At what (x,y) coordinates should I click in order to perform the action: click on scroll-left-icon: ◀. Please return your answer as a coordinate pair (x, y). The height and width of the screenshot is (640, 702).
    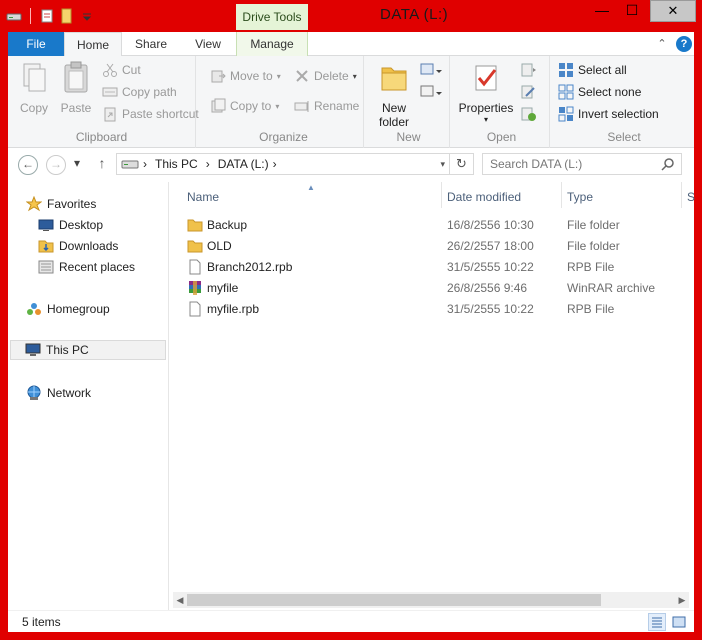
    Looking at the image, I should click on (180, 600).